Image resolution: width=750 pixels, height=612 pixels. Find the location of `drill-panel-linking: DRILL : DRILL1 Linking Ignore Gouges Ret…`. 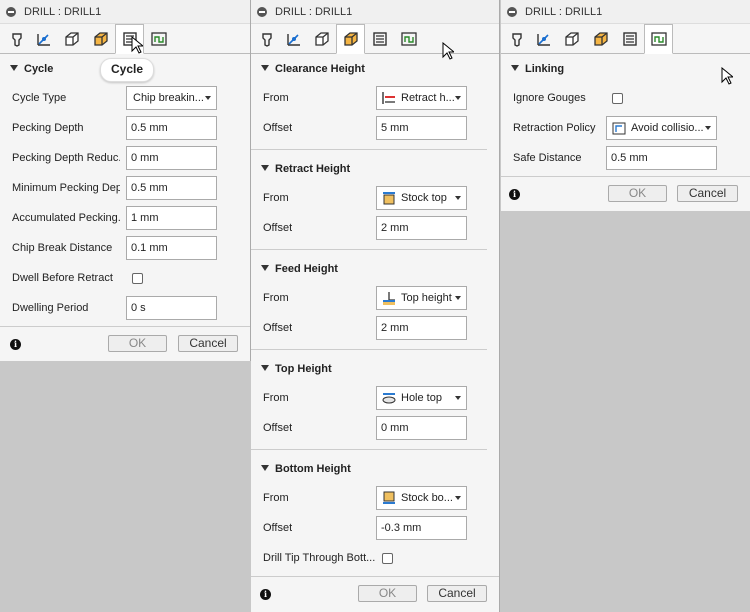

drill-panel-linking: DRILL : DRILL1 Linking Ignore Gouges Ret… is located at coordinates (625, 105).